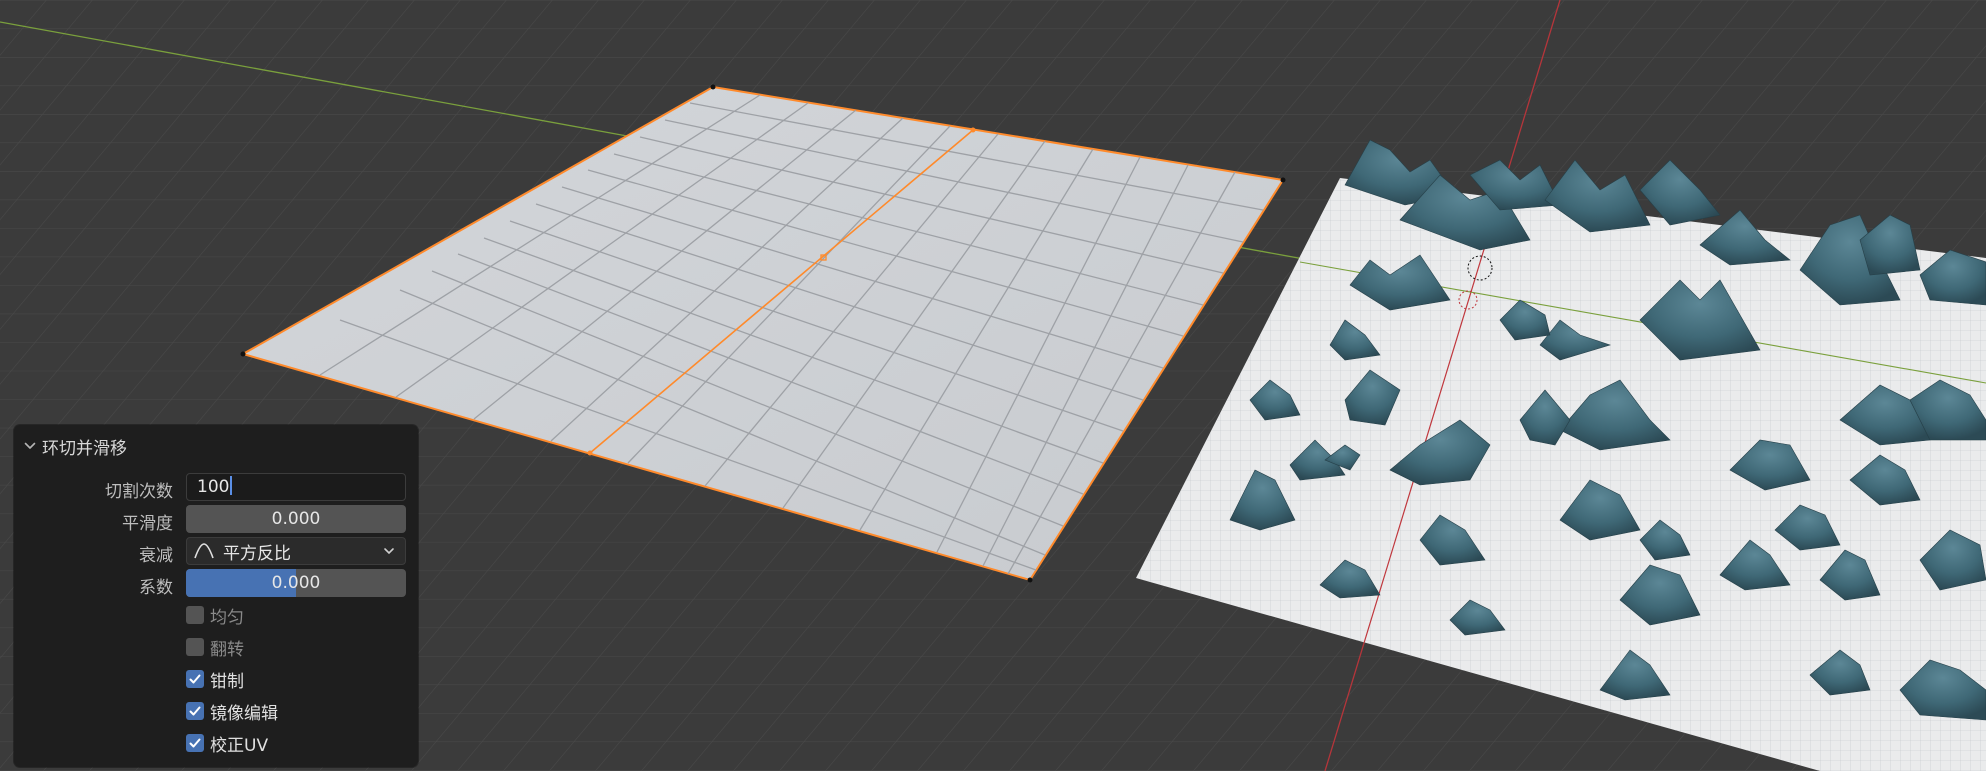 Image resolution: width=1986 pixels, height=771 pixels. What do you see at coordinates (296, 487) in the screenshot?
I see `cuts-input: 100` at bounding box center [296, 487].